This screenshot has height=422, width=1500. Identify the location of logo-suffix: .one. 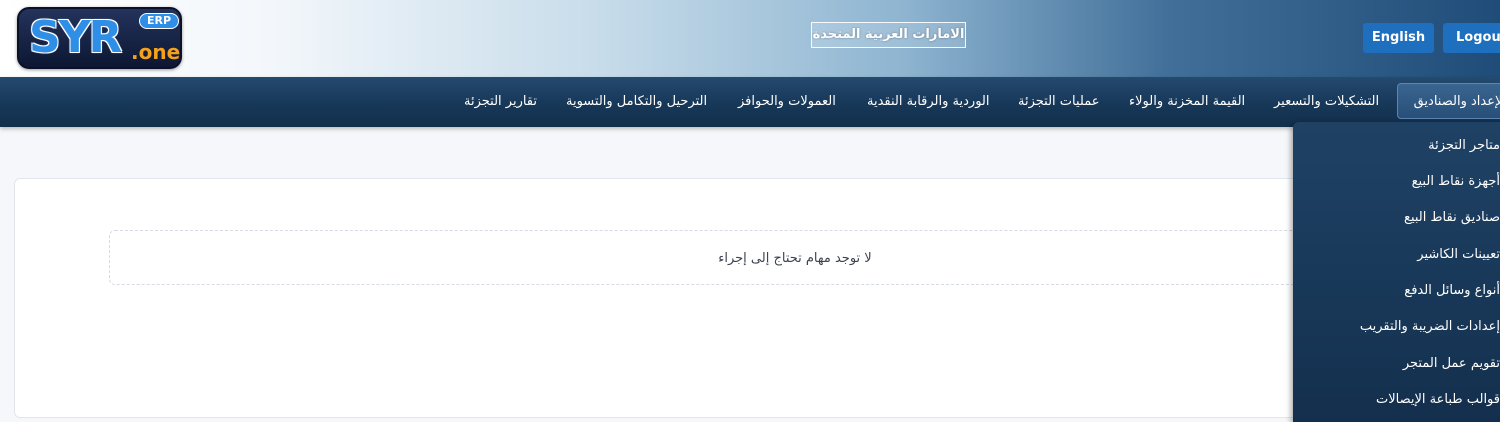
(156, 52).